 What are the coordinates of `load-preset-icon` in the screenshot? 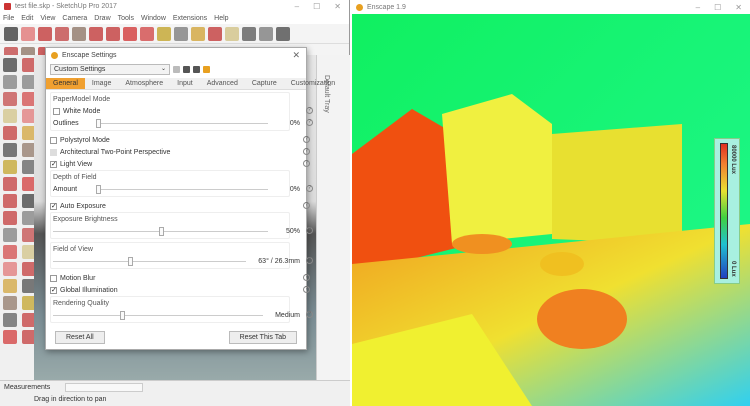 It's located at (206, 69).